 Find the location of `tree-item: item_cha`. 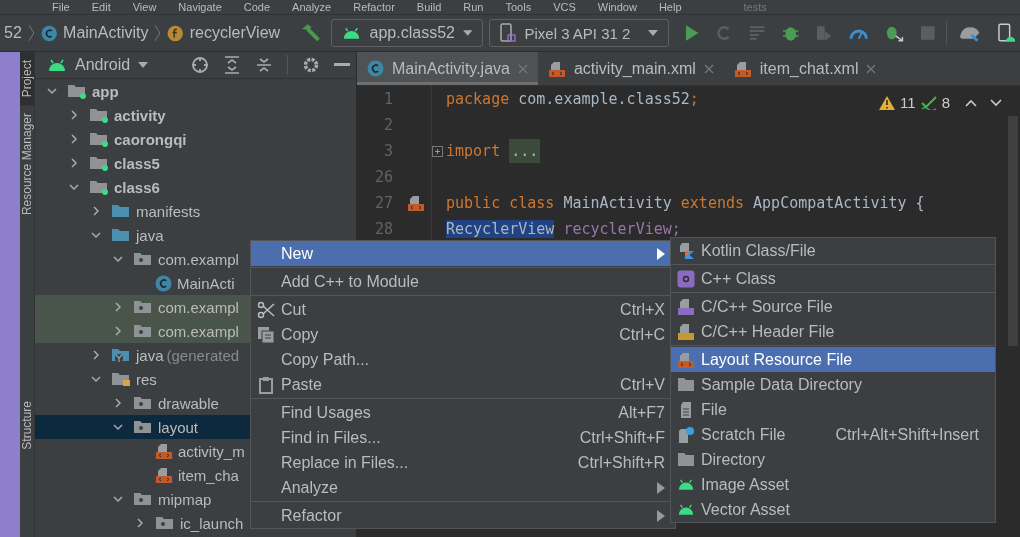

tree-item: item_cha is located at coordinates (208, 475).